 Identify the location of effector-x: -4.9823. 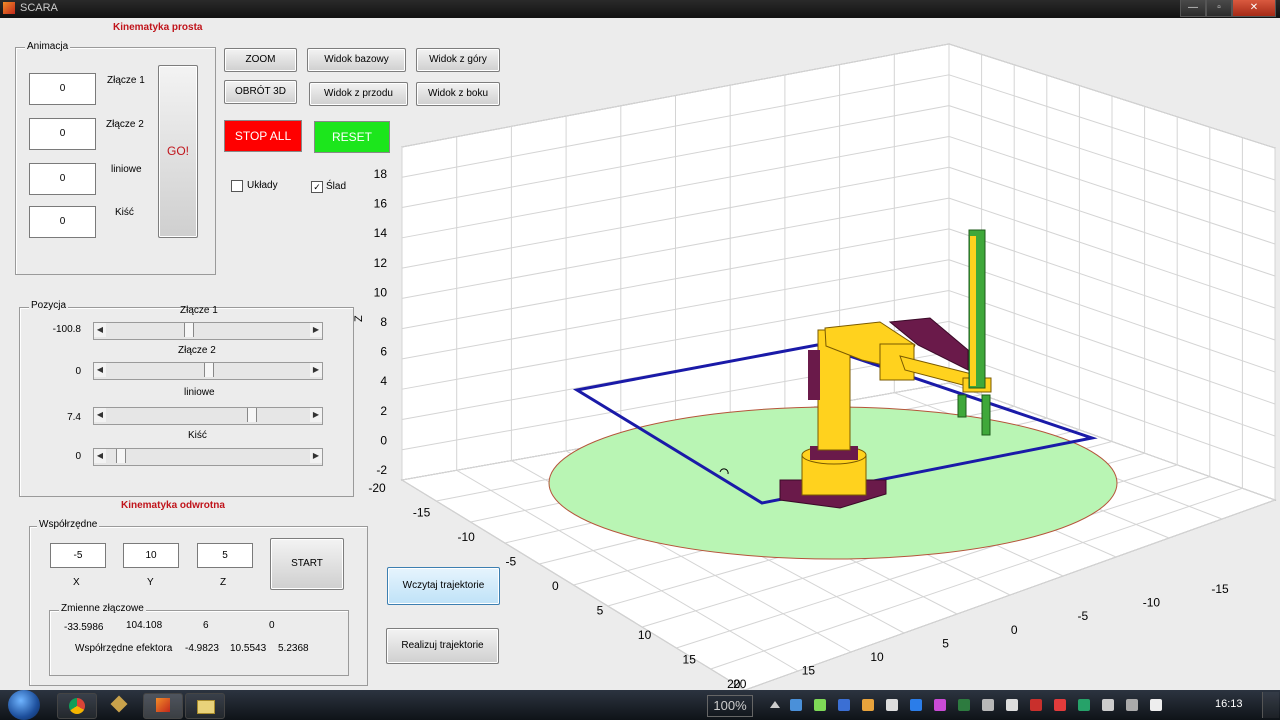
(202, 648).